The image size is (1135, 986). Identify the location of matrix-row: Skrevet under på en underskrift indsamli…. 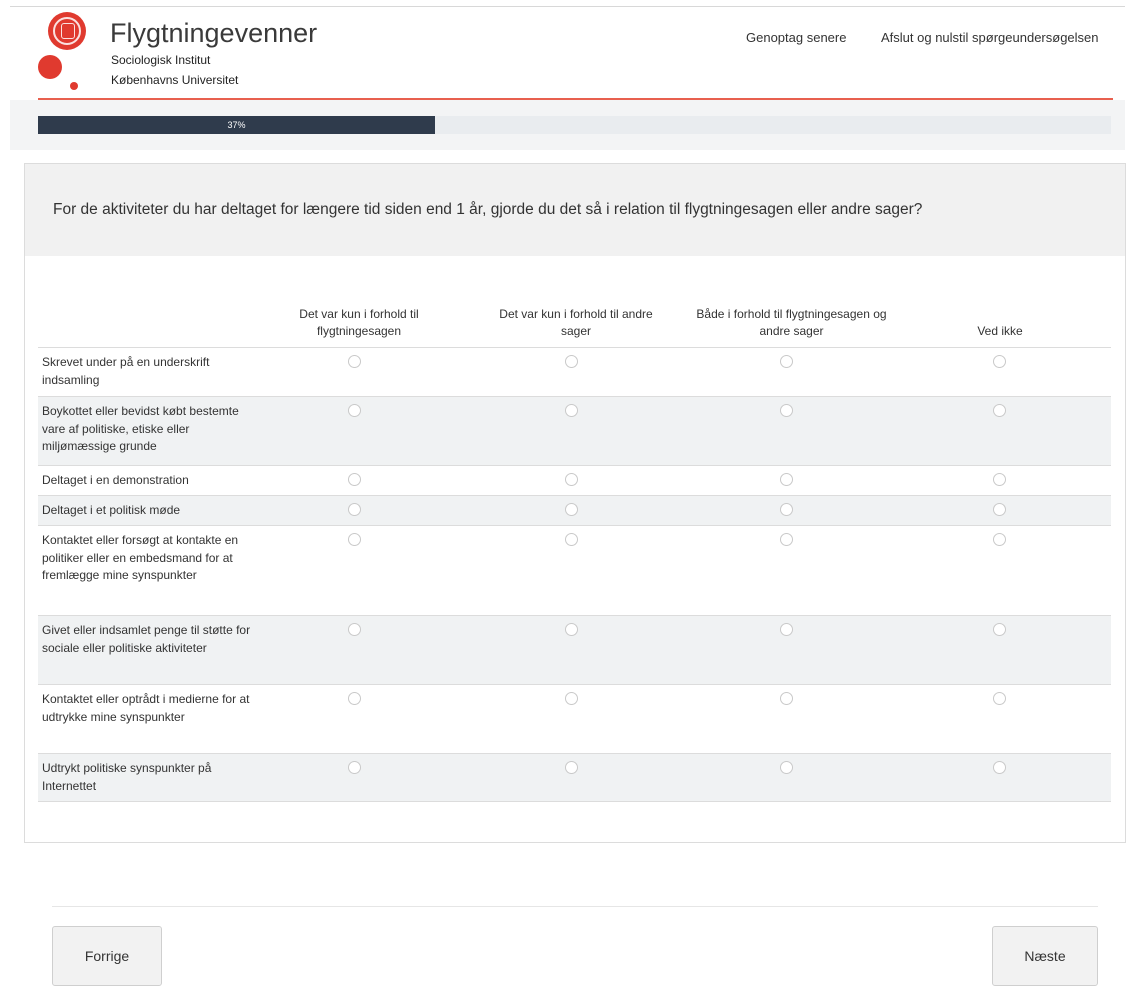
(574, 371).